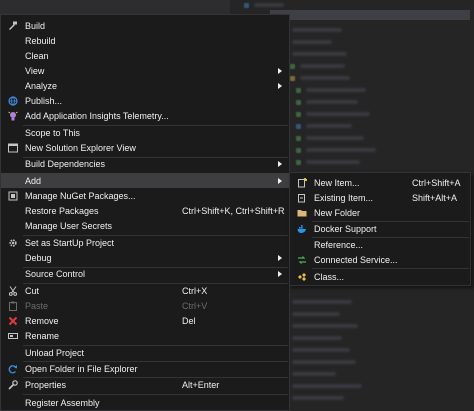 This screenshot has height=411, width=474. What do you see at coordinates (145, 257) in the screenshot?
I see `menu-item-debug: Debug` at bounding box center [145, 257].